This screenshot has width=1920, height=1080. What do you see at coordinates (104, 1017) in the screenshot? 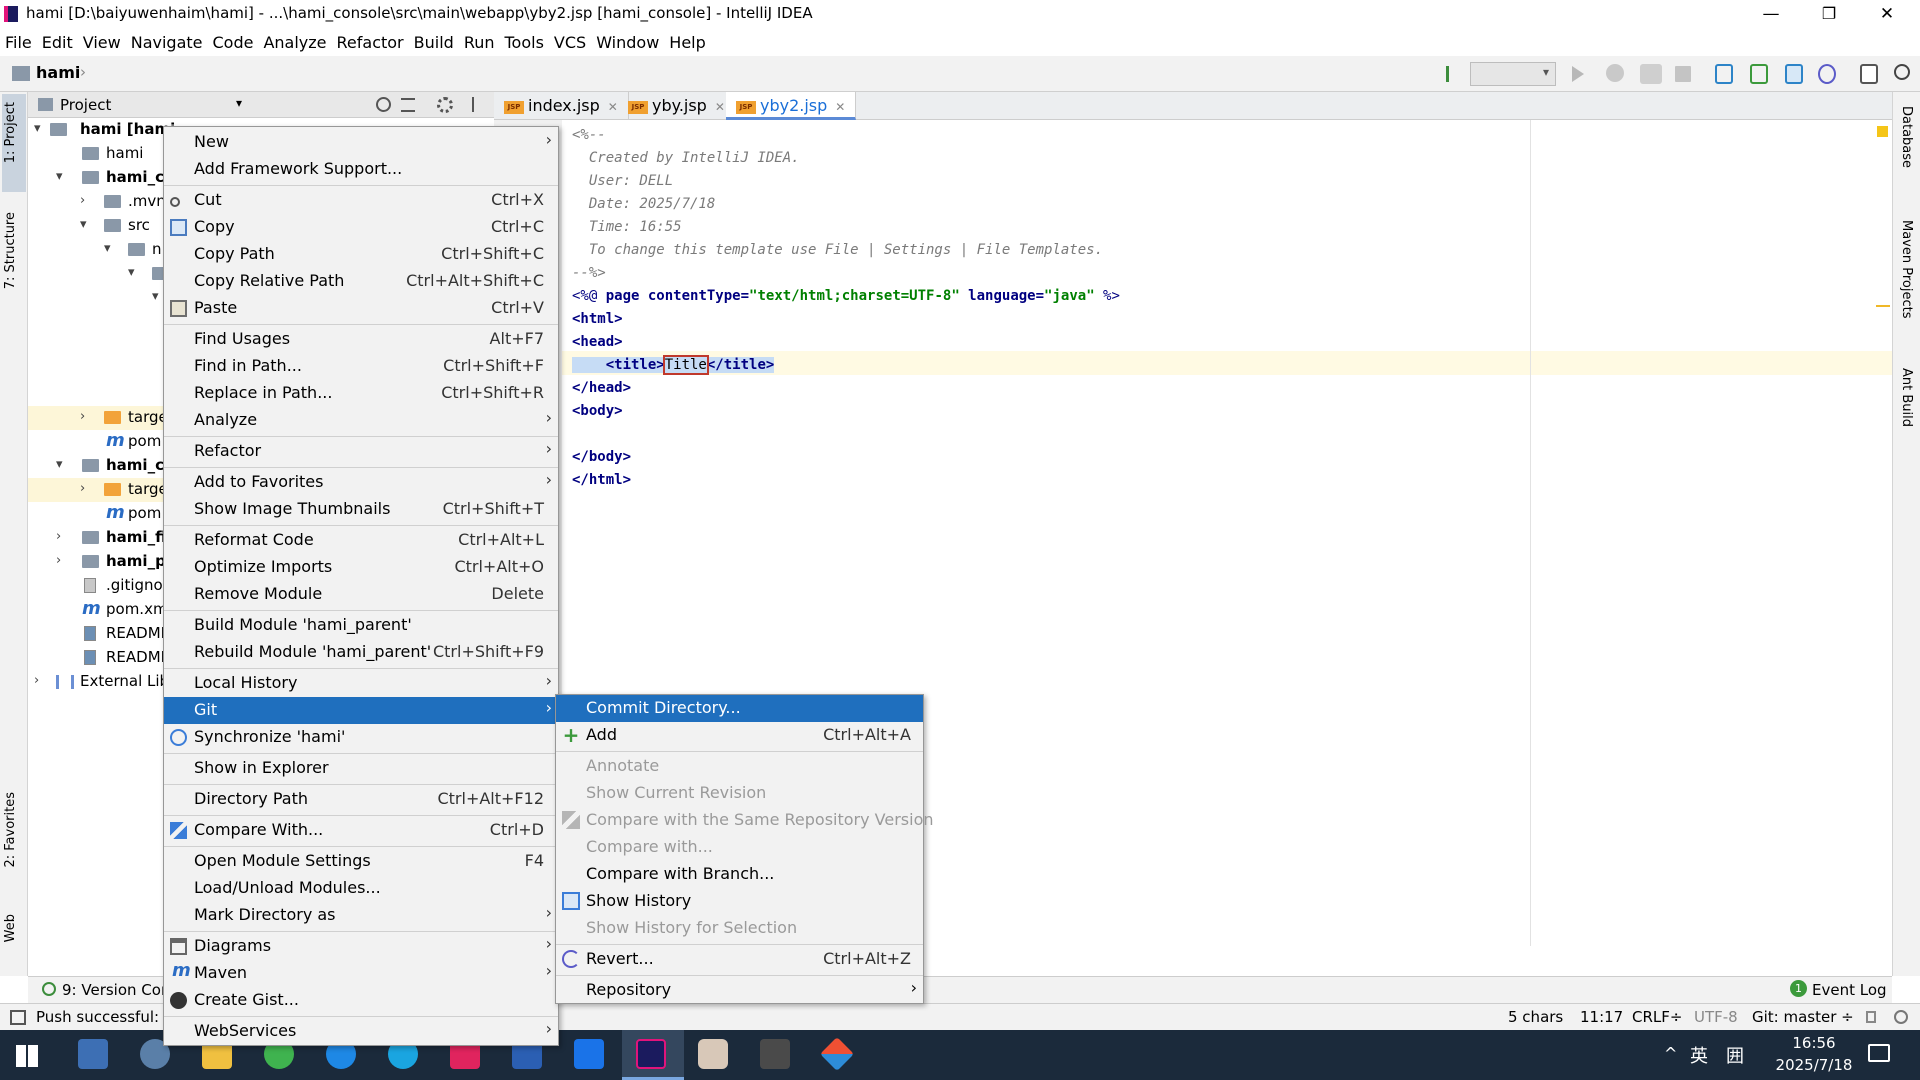
I see `status-message: Push successful: P` at bounding box center [104, 1017].